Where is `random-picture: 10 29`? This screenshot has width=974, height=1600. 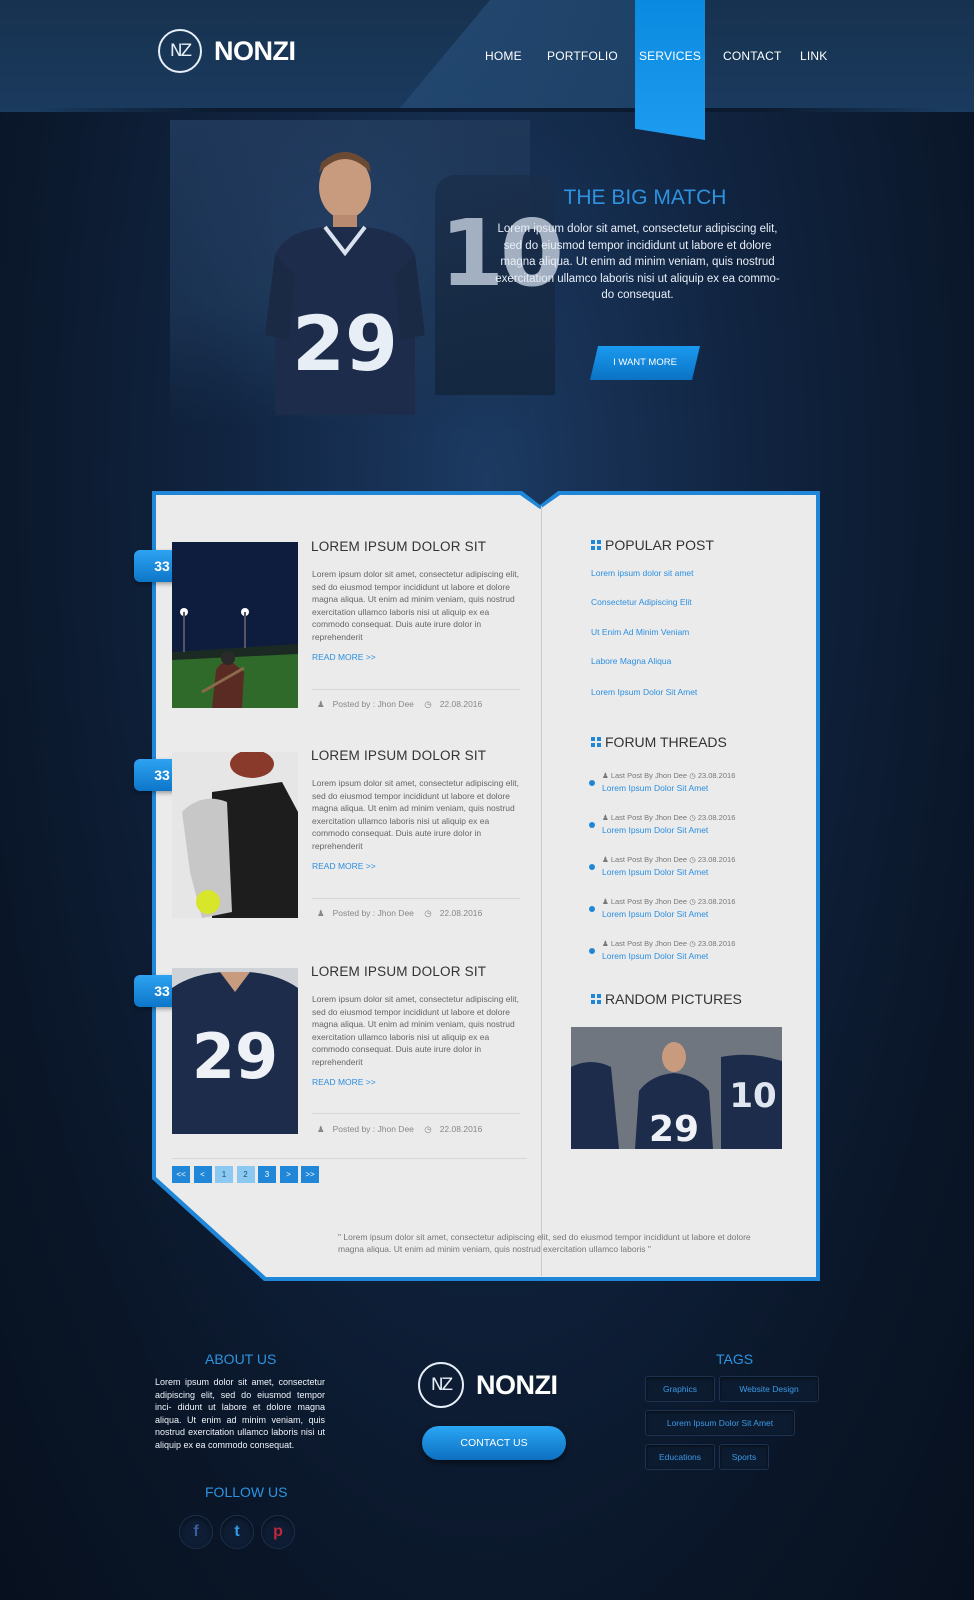
random-picture: 10 29 is located at coordinates (676, 1088).